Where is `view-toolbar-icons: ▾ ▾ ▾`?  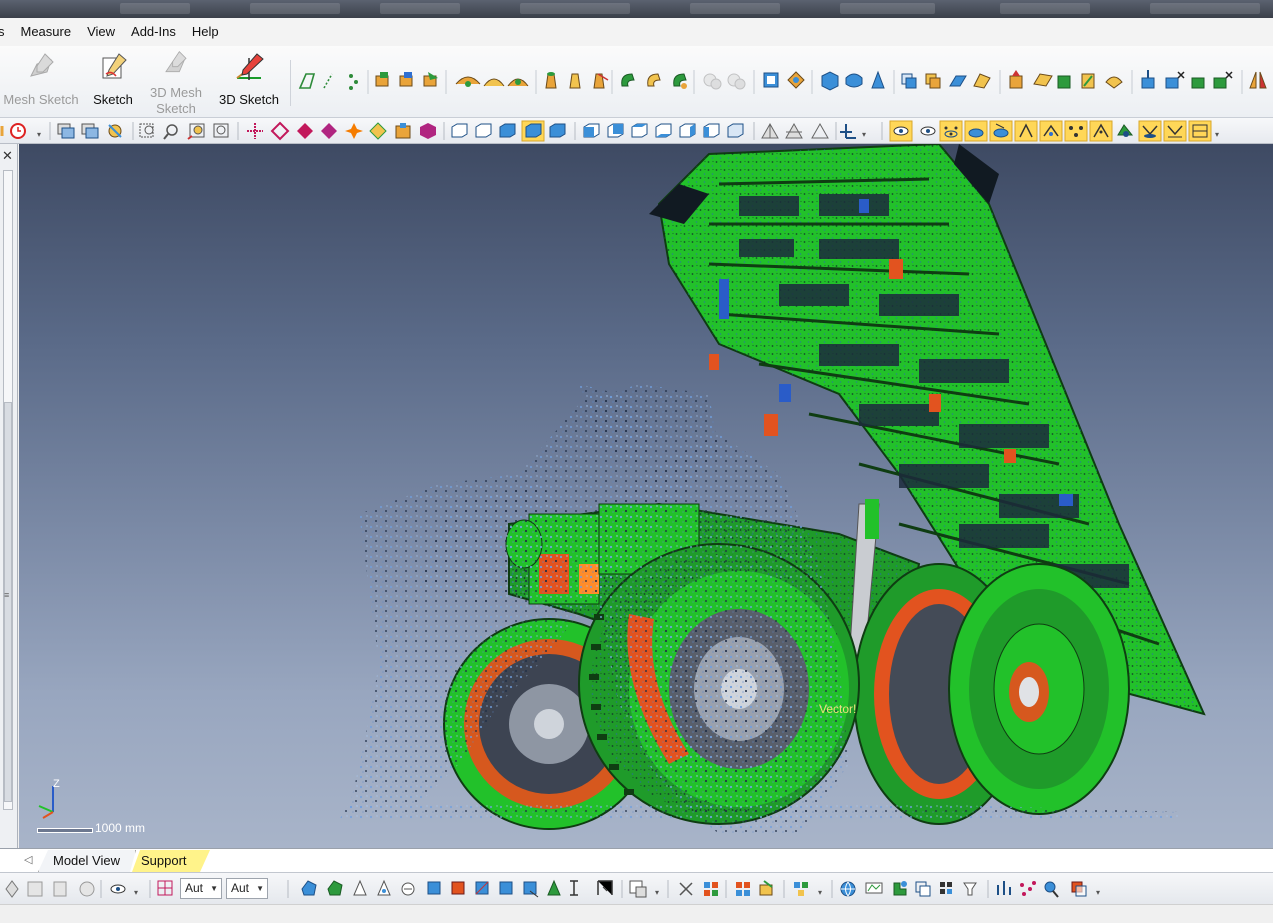 view-toolbar-icons: ▾ ▾ ▾ is located at coordinates (609, 131).